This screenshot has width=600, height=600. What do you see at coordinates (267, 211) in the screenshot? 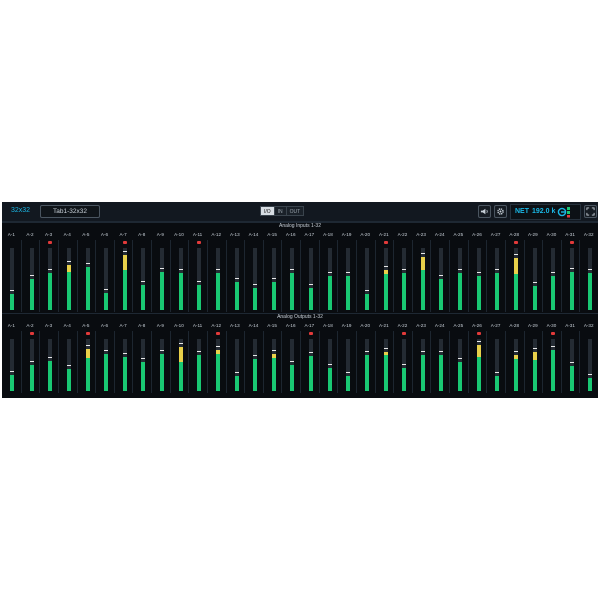
I see `view-io-button: I/O` at bounding box center [267, 211].